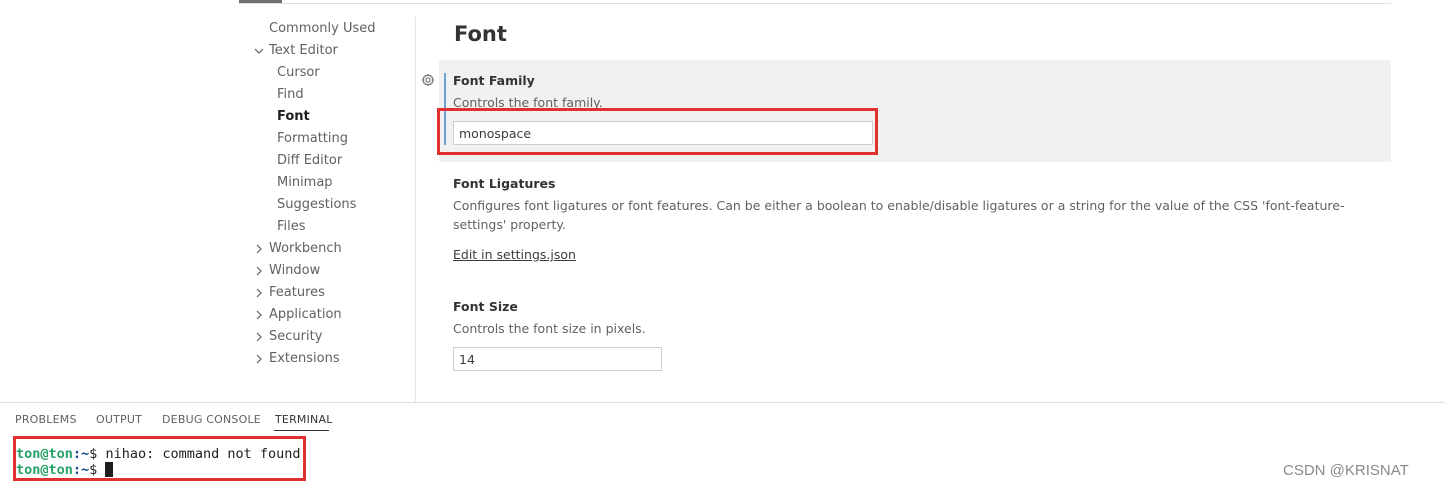 The image size is (1445, 488). I want to click on toc-item-label: Security, so click(296, 336).